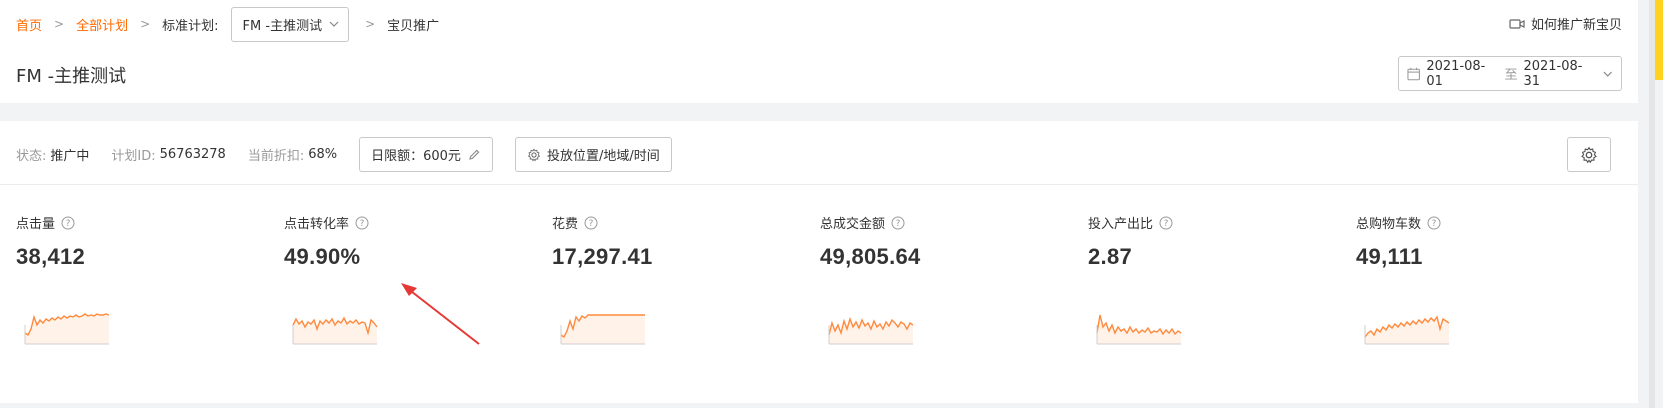 This screenshot has height=408, width=1663. What do you see at coordinates (102, 24) in the screenshot?
I see `breadcrumb-all-plans: 全部计划` at bounding box center [102, 24].